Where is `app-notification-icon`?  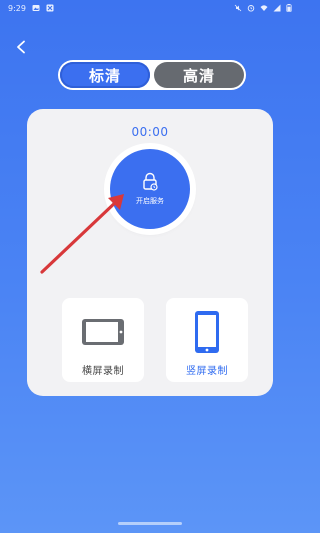 app-notification-icon is located at coordinates (50, 8).